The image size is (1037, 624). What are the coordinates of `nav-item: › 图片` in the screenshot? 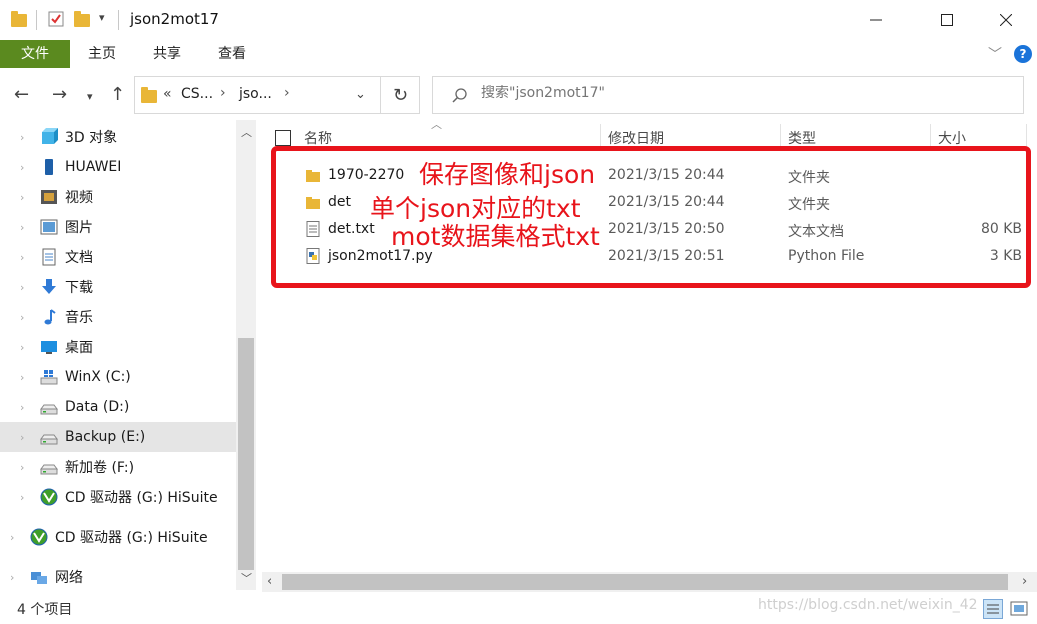 It's located at (118, 227).